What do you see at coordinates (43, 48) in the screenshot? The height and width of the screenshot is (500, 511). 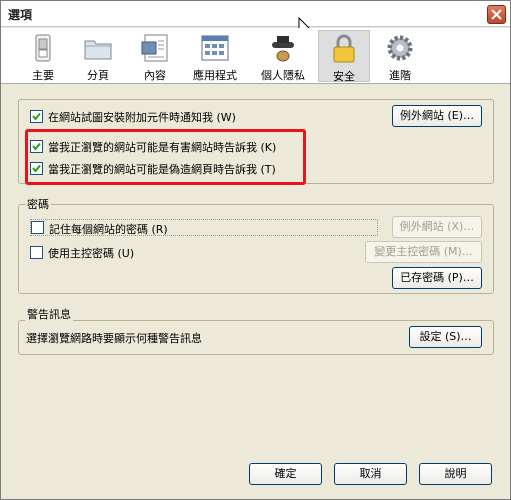 I see `main-switch-icon` at bounding box center [43, 48].